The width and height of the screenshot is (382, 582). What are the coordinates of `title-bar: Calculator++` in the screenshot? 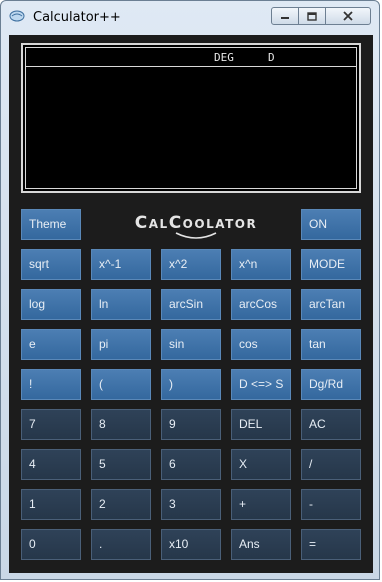 It's located at (191, 18).